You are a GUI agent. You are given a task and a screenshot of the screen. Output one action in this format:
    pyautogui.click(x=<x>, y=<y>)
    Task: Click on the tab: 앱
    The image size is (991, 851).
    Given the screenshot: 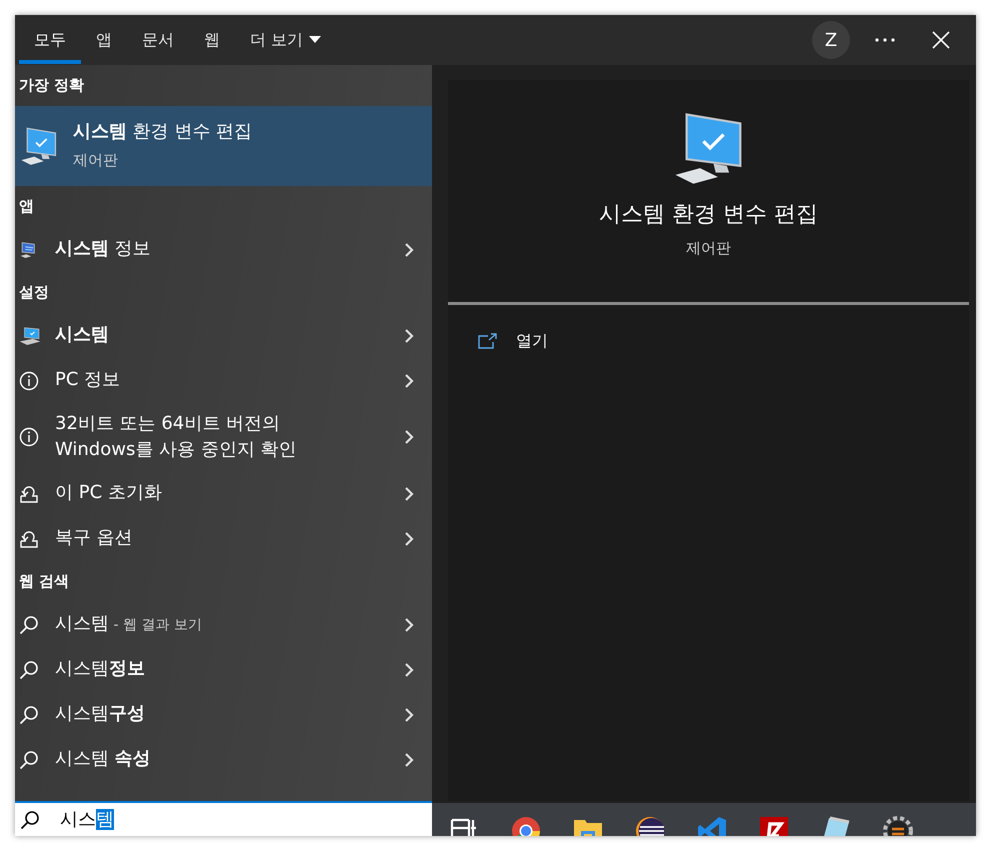 What is the action you would take?
    pyautogui.click(x=104, y=40)
    